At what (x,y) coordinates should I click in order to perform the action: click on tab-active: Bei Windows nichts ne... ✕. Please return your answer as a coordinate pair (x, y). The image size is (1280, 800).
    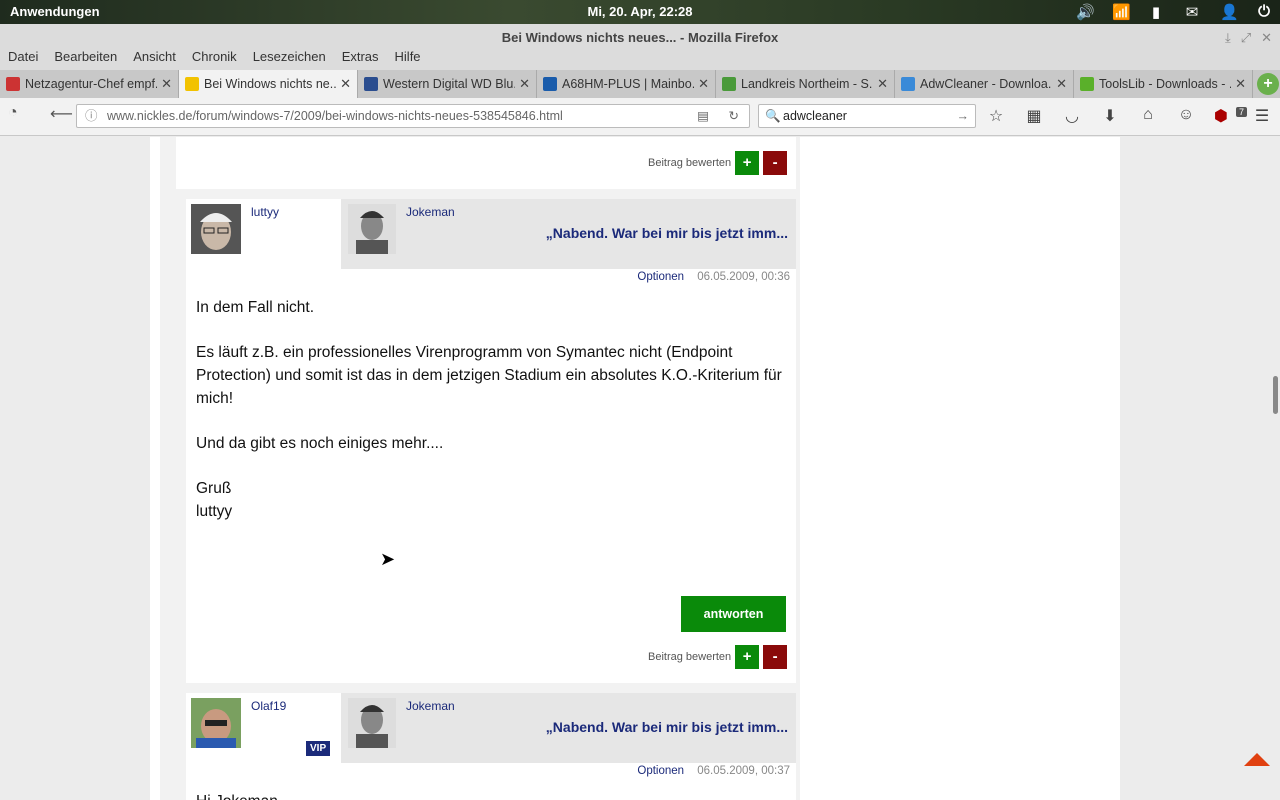
    Looking at the image, I should click on (268, 84).